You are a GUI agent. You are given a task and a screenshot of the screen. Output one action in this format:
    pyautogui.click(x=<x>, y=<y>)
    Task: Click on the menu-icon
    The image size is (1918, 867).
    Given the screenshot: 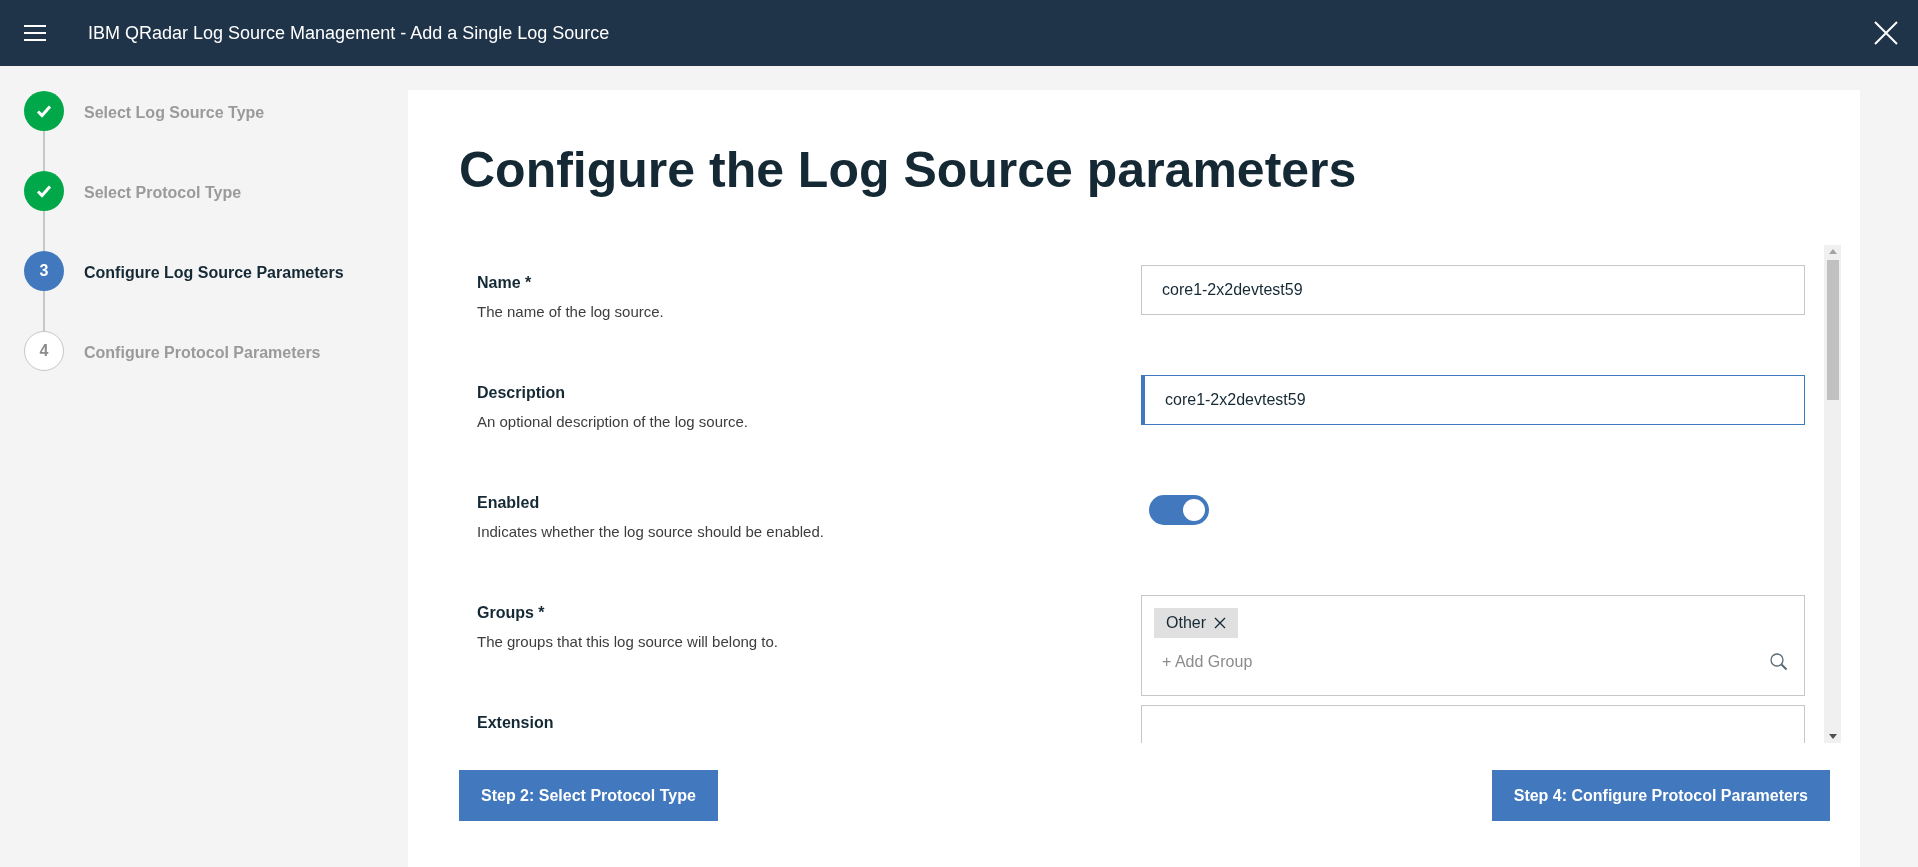 What is the action you would take?
    pyautogui.click(x=35, y=33)
    